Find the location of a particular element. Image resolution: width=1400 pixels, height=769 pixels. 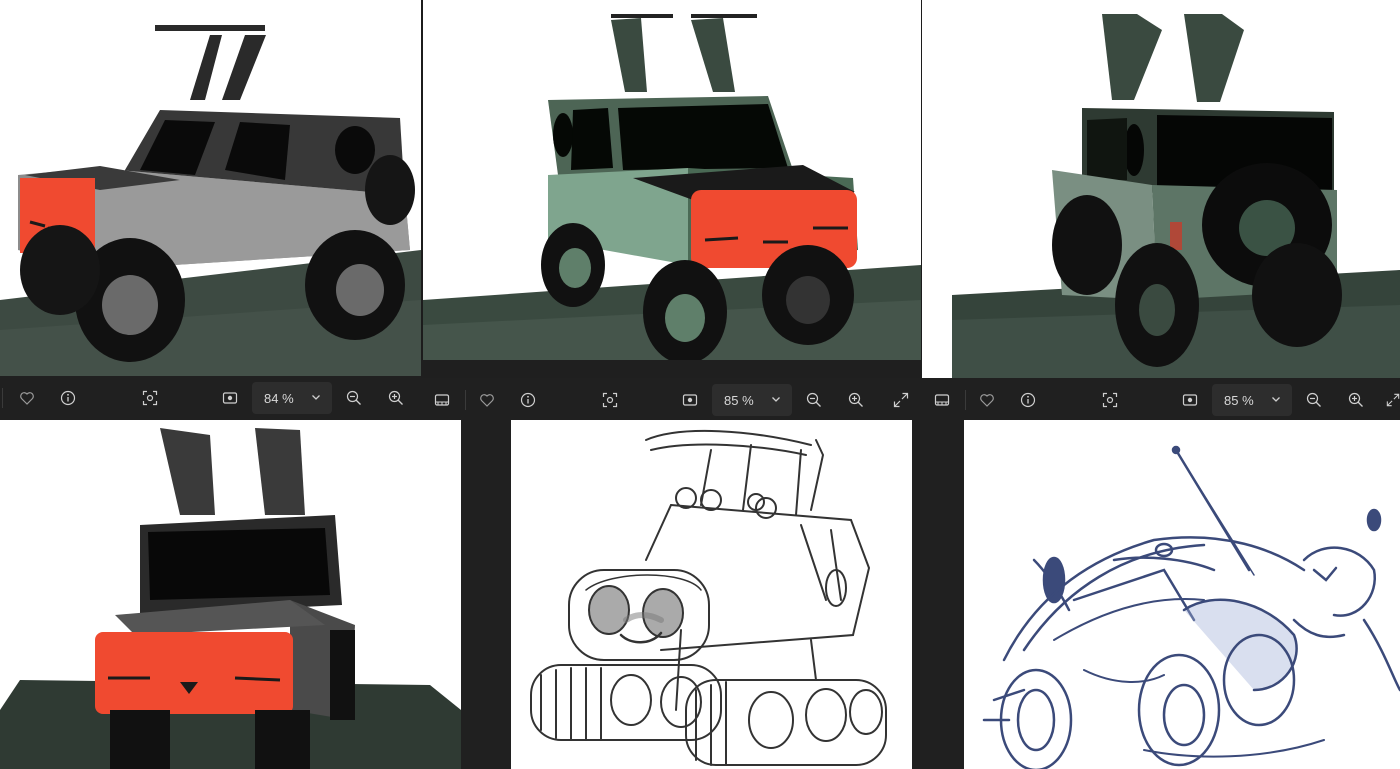

render-image-front-jeep is located at coordinates (230, 594).